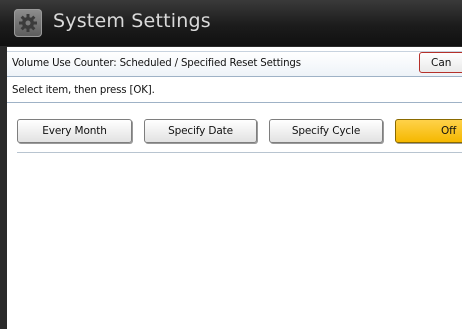 The image size is (462, 329). What do you see at coordinates (428, 131) in the screenshot?
I see `option-off-button: Off` at bounding box center [428, 131].